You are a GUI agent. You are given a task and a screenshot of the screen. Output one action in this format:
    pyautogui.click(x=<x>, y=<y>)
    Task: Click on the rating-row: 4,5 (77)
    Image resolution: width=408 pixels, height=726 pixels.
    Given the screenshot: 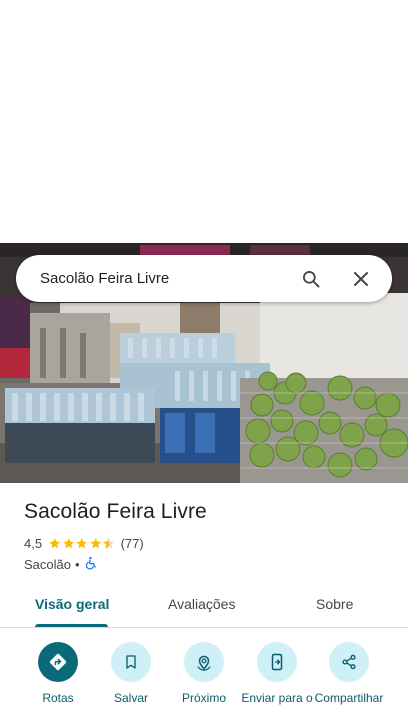 What is the action you would take?
    pyautogui.click(x=84, y=543)
    